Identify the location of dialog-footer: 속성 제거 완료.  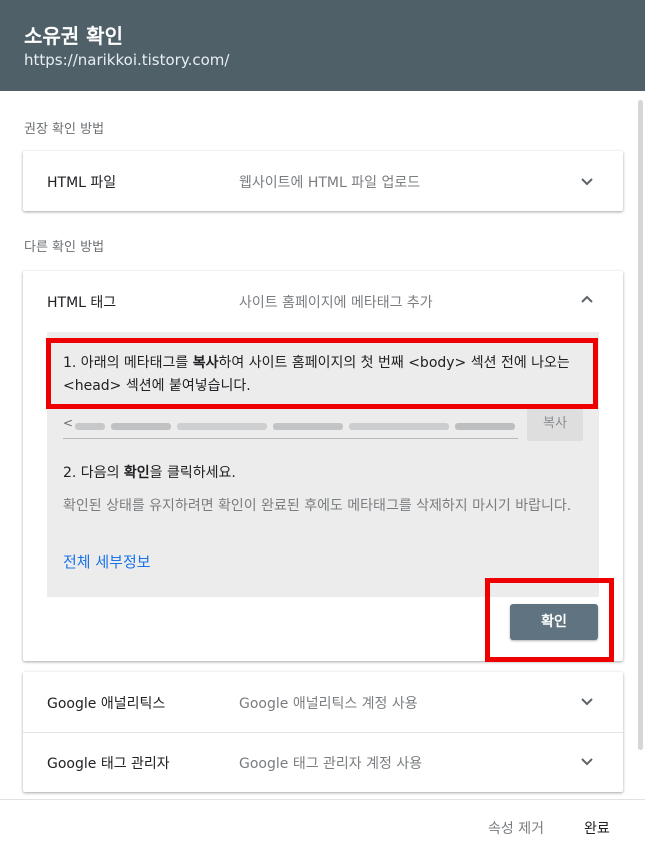
(322, 826).